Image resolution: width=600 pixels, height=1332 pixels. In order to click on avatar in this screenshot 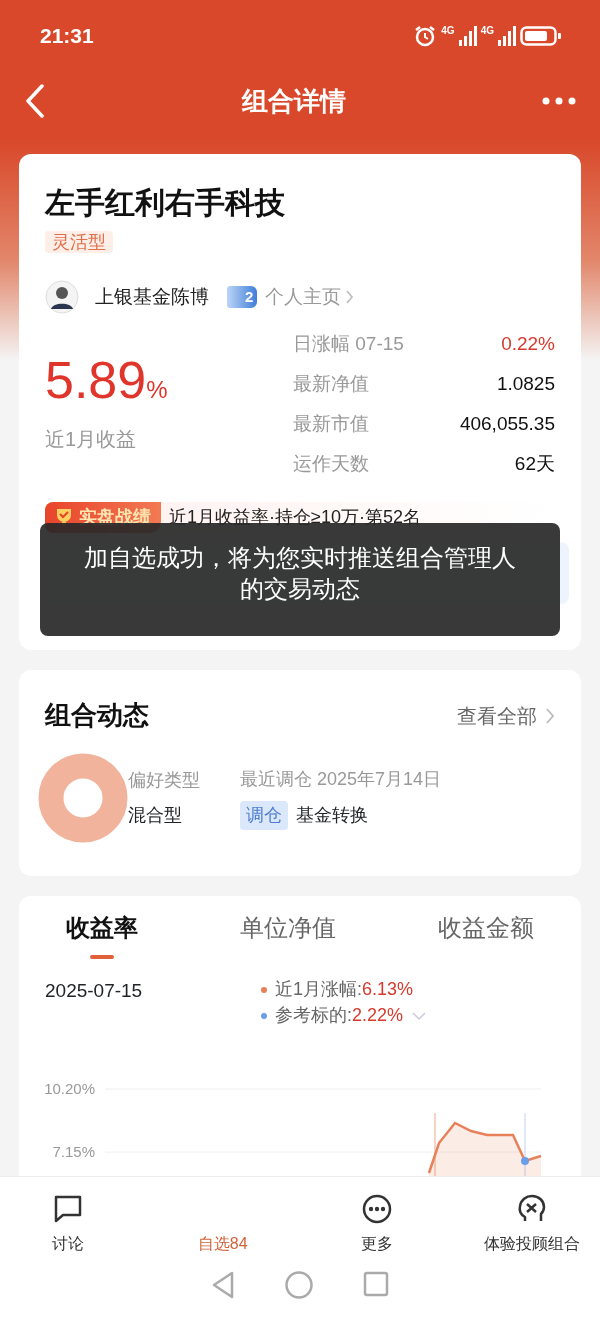, I will do `click(62, 297)`.